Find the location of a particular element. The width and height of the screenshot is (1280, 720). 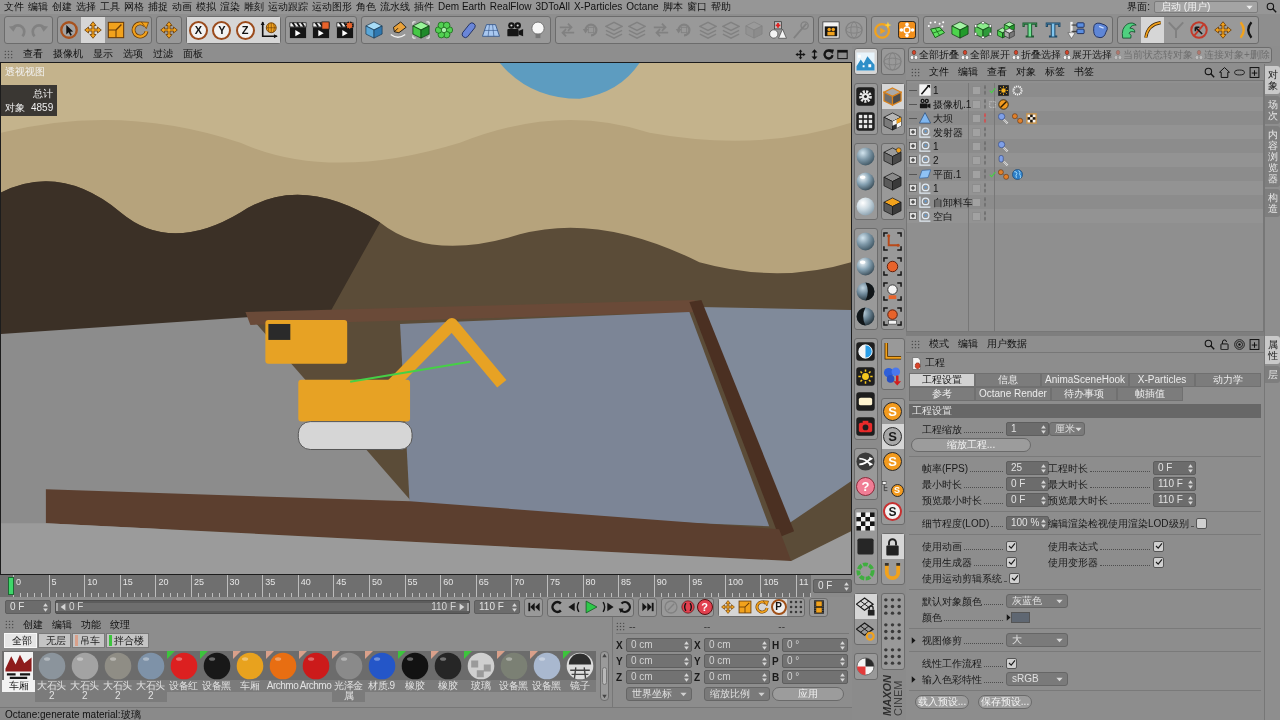

object-row: 空白 is located at coordinates (1085, 216).